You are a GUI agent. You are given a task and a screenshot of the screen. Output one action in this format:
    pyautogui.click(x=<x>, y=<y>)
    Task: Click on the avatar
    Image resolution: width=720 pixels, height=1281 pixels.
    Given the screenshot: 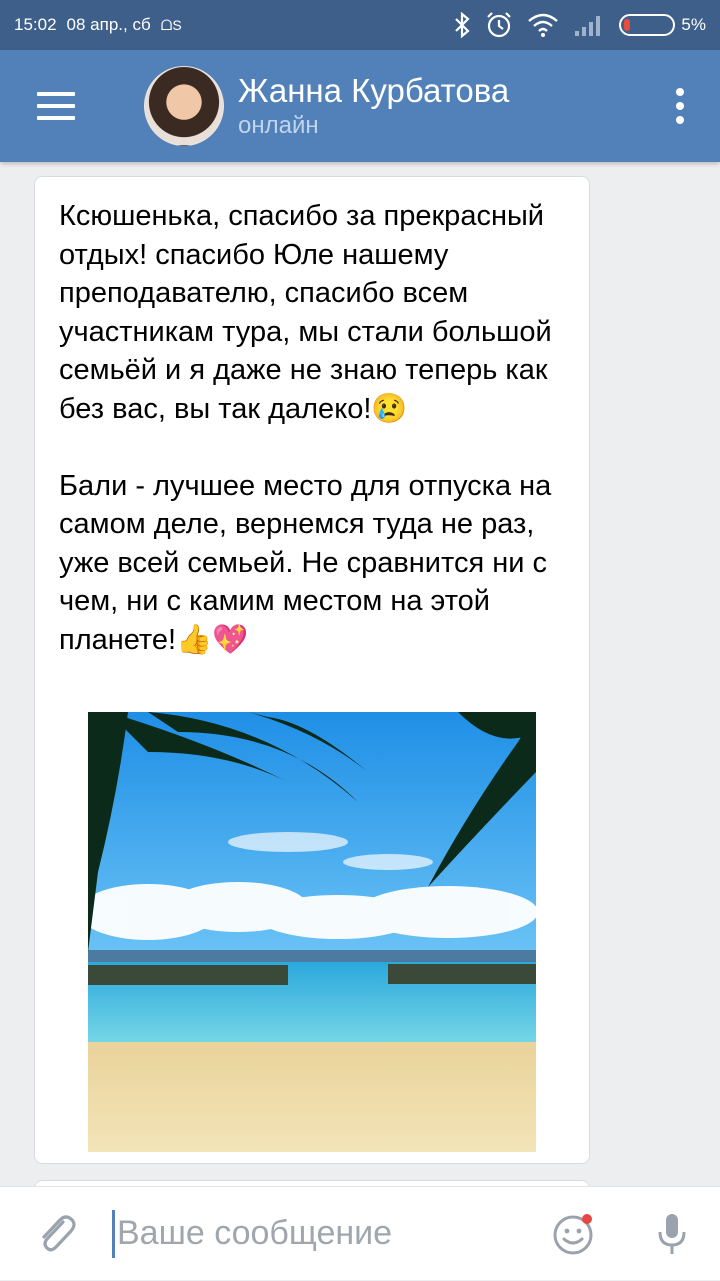 What is the action you would take?
    pyautogui.click(x=184, y=106)
    